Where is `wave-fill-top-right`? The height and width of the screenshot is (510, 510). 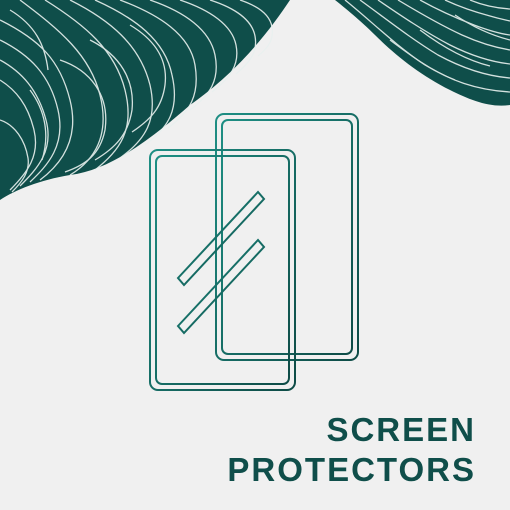 wave-fill-top-right is located at coordinates (422, 53).